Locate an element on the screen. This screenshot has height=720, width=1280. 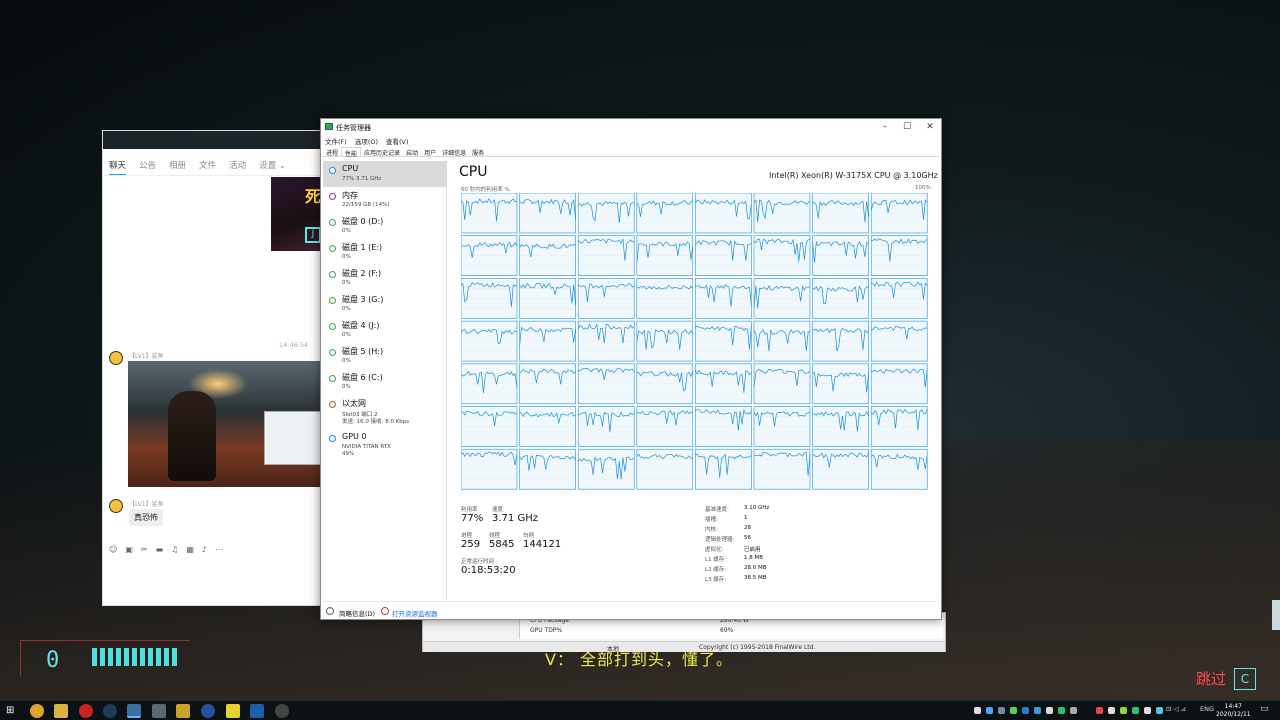
steam-icon is located at coordinates (110, 711).